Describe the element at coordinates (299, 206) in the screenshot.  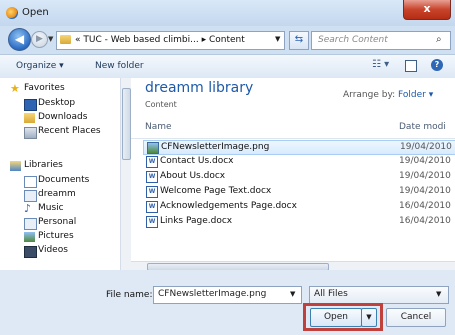
I see `file-row: W Acknowledgements Page.docx 16/04/2010` at that location.